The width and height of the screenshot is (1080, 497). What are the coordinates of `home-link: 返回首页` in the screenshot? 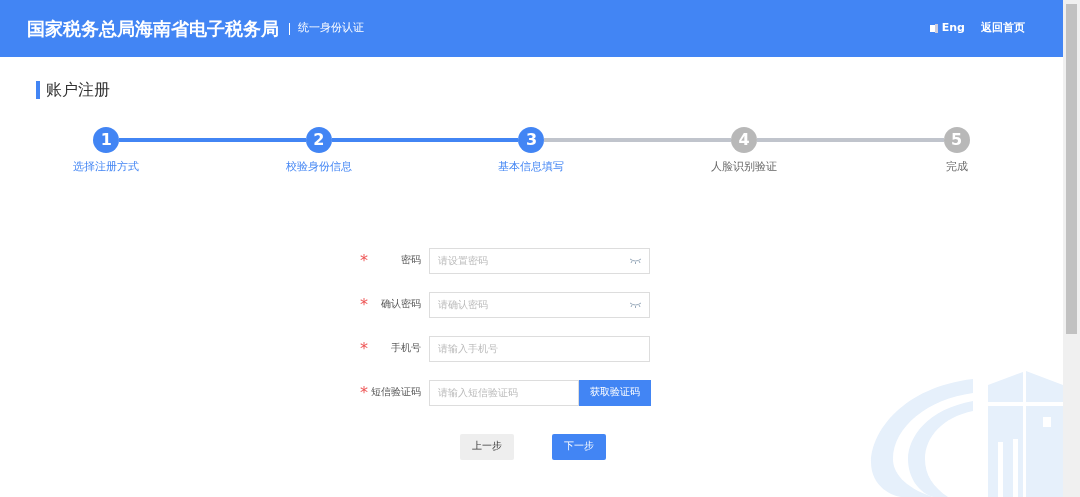 It's located at (1003, 28).